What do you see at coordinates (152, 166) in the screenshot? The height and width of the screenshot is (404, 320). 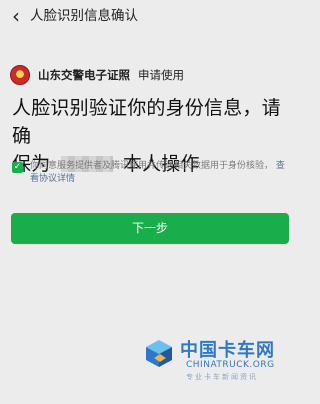 I see `agreement-body: 你同意服务提供者及腾讯使用并传送相关数据用于身份核验，` at bounding box center [152, 166].